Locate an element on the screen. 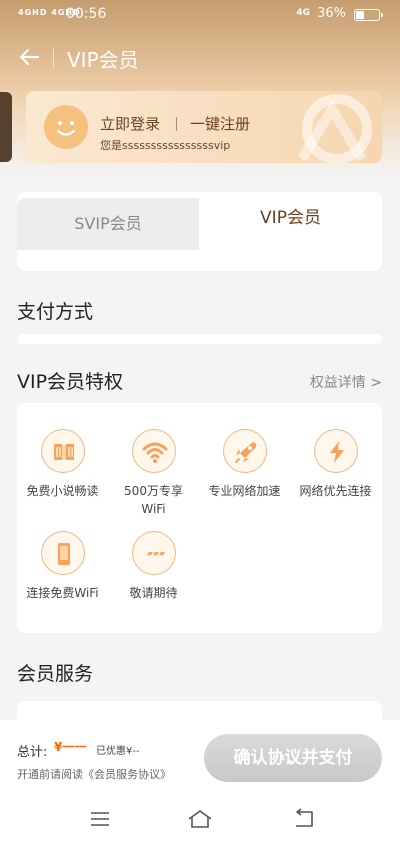  menu-icon is located at coordinates (100, 819).